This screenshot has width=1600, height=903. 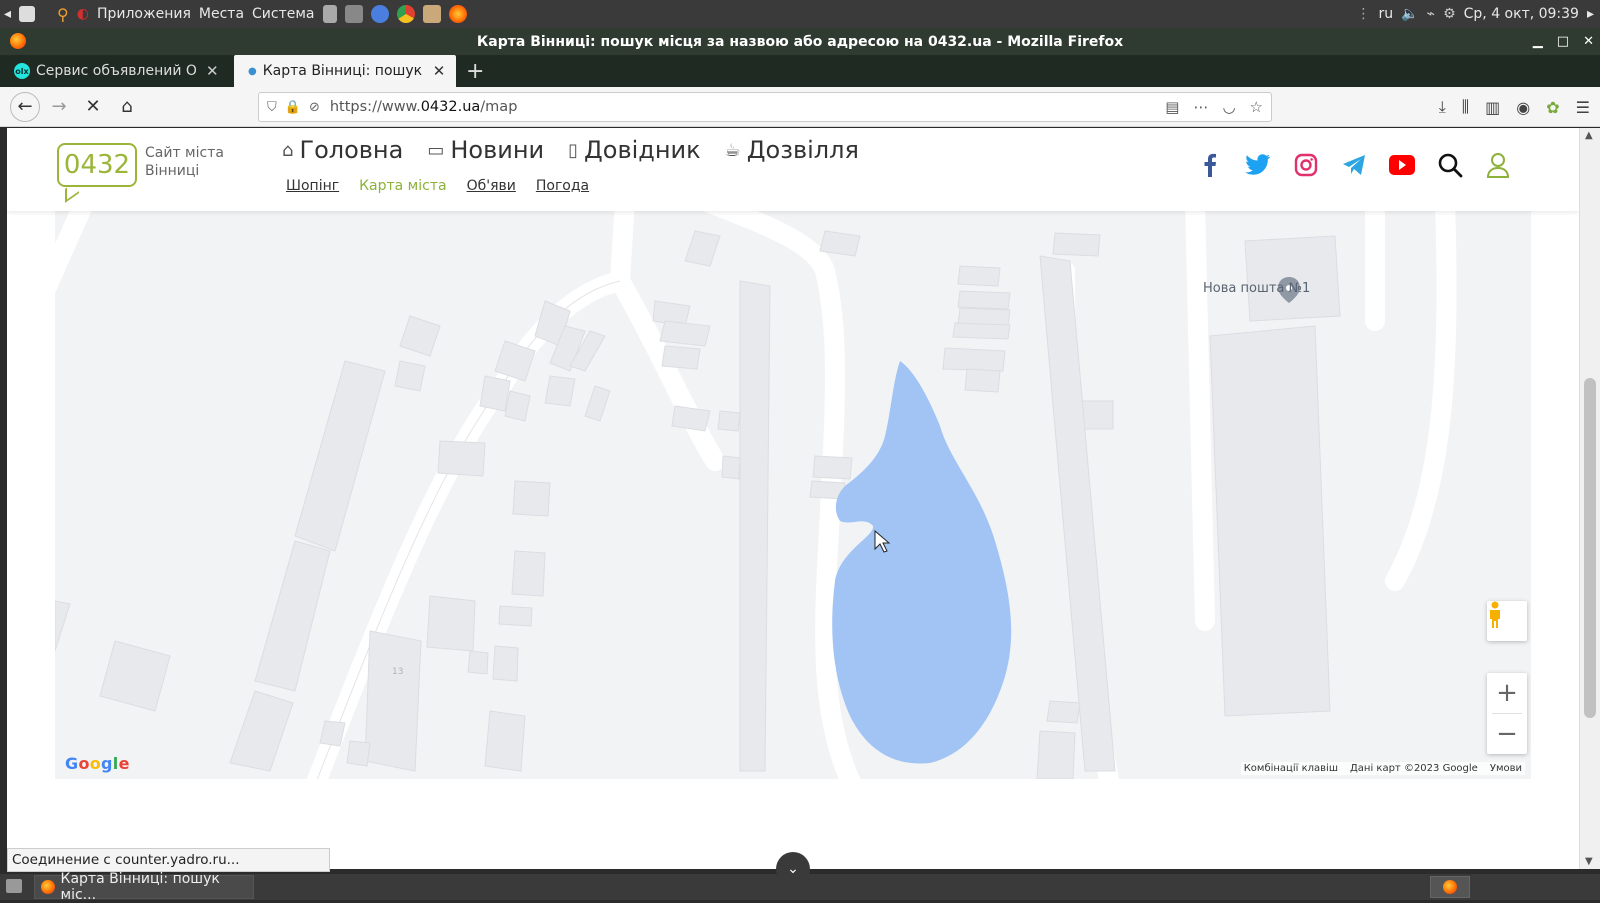 What do you see at coordinates (7, 14) in the screenshot?
I see `panel-left-arrow: ◂` at bounding box center [7, 14].